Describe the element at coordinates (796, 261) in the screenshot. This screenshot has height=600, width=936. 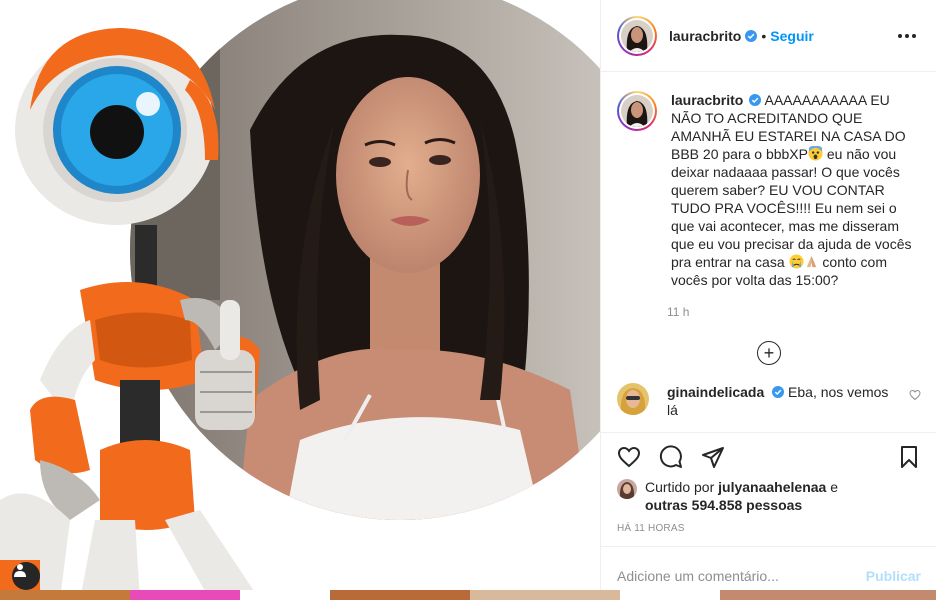
I see `crying-emoji-icon` at that location.